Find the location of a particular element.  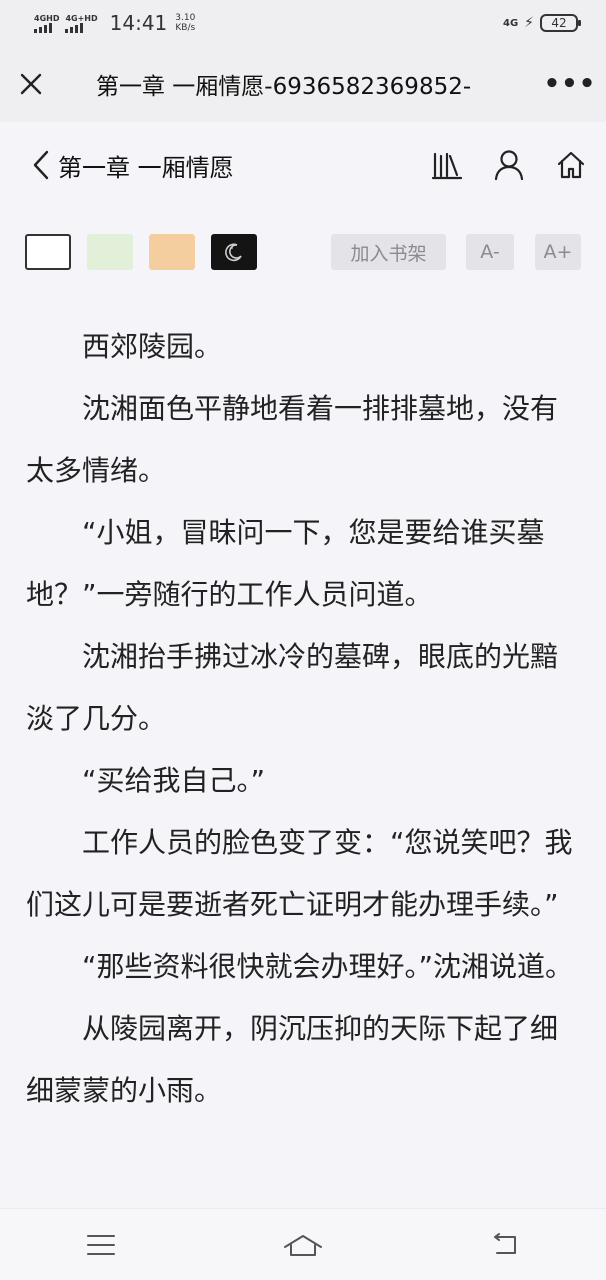

bookshelf-icon is located at coordinates (447, 166).